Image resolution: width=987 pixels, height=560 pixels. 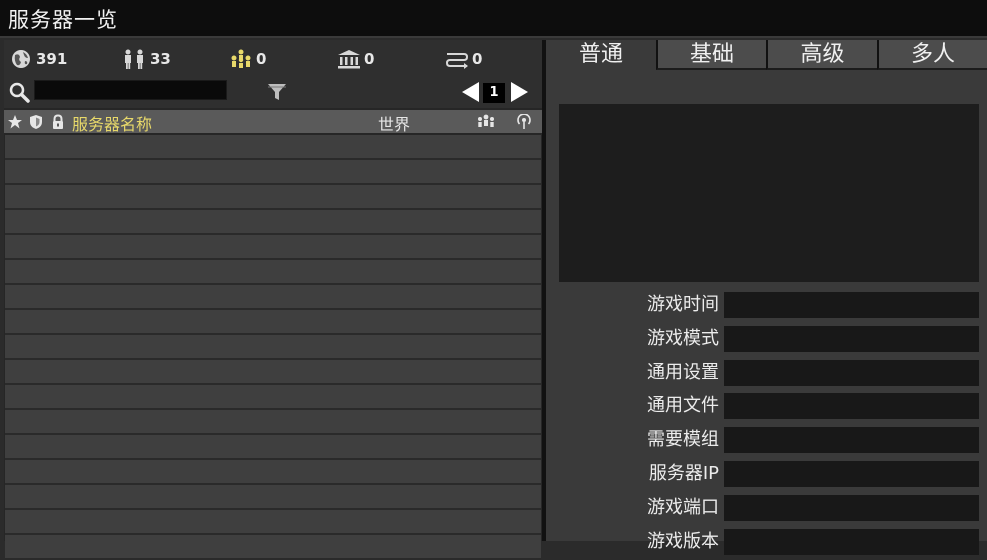 I want to click on server-preview-image, so click(x=769, y=193).